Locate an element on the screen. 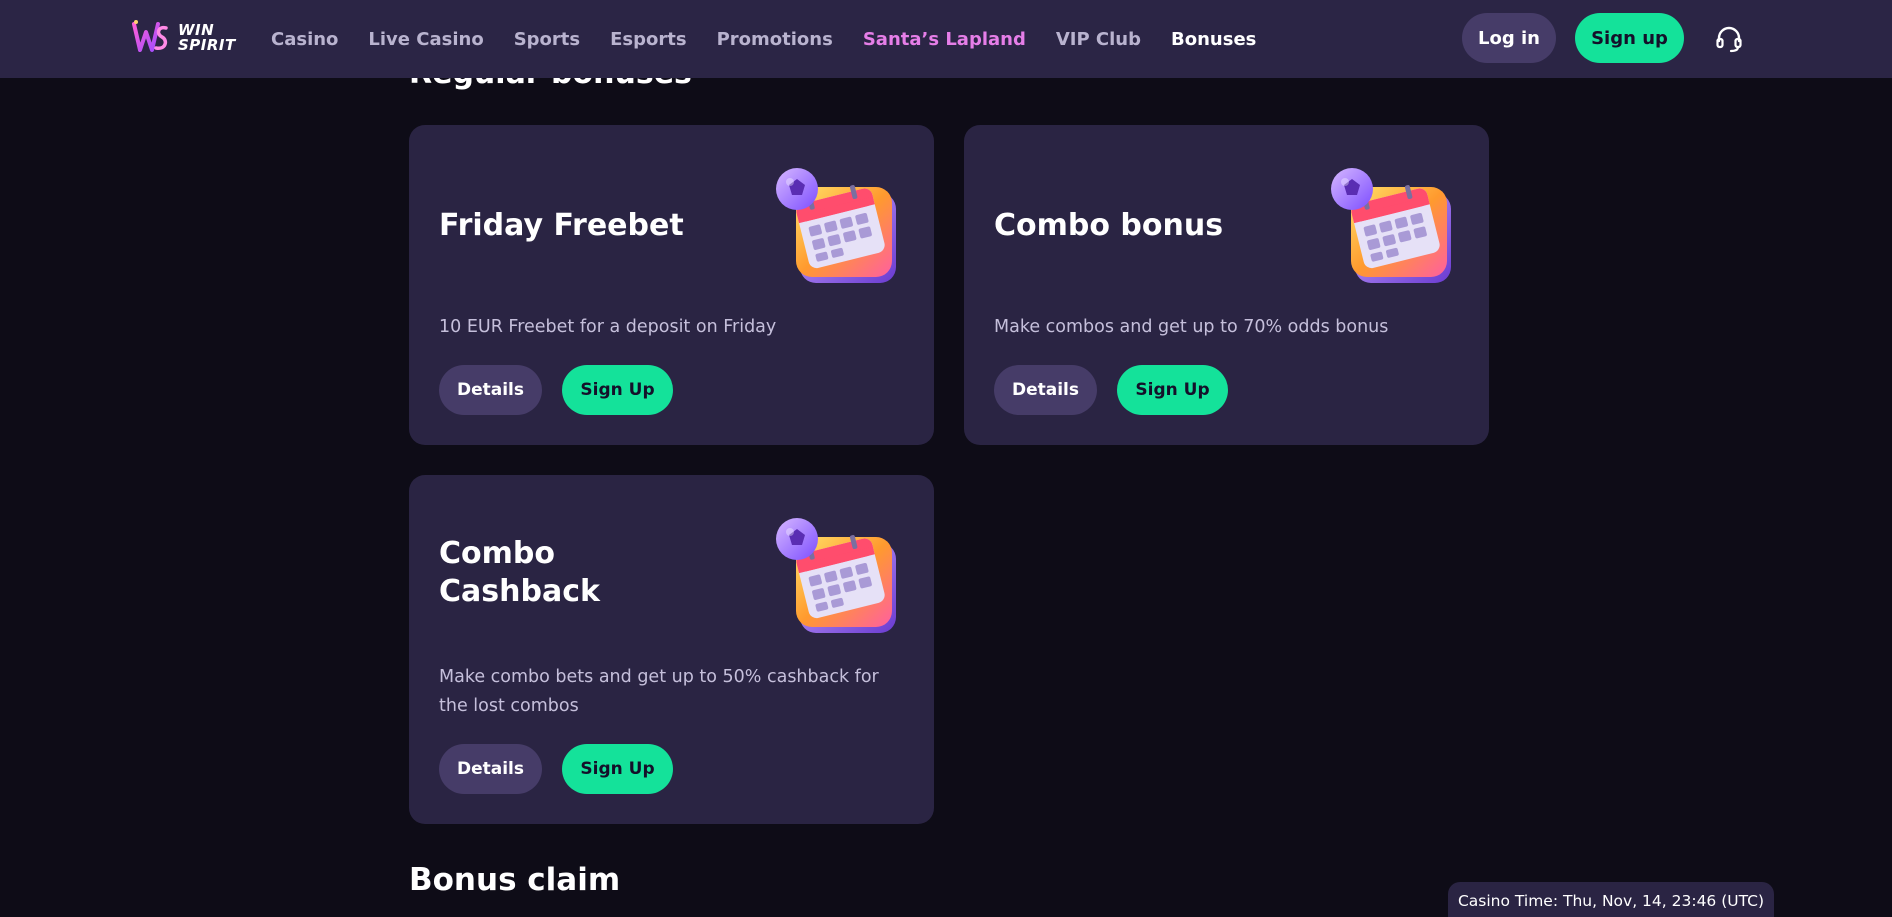  winspirit-logo: WIN SPIRIT is located at coordinates (182, 38).